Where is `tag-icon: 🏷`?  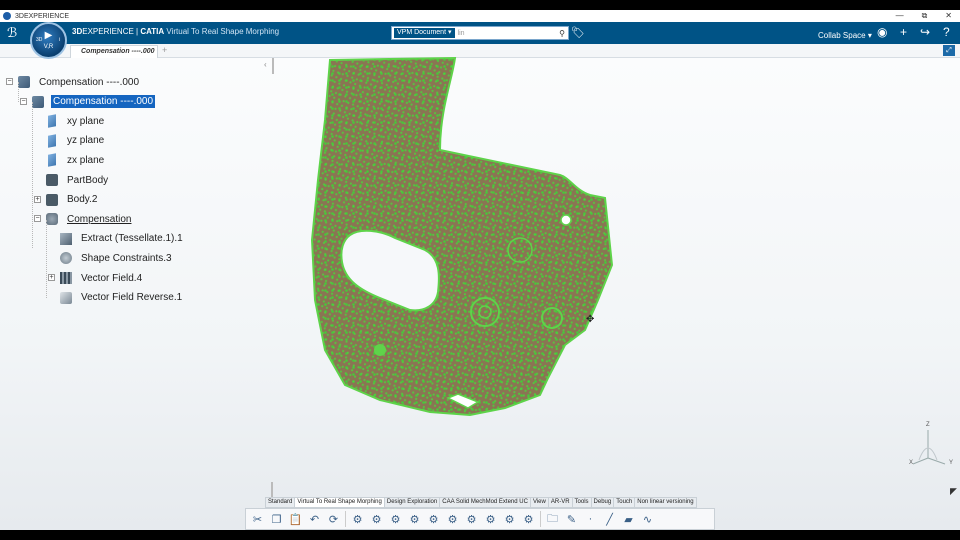
tag-icon: 🏷 is located at coordinates (578, 32).